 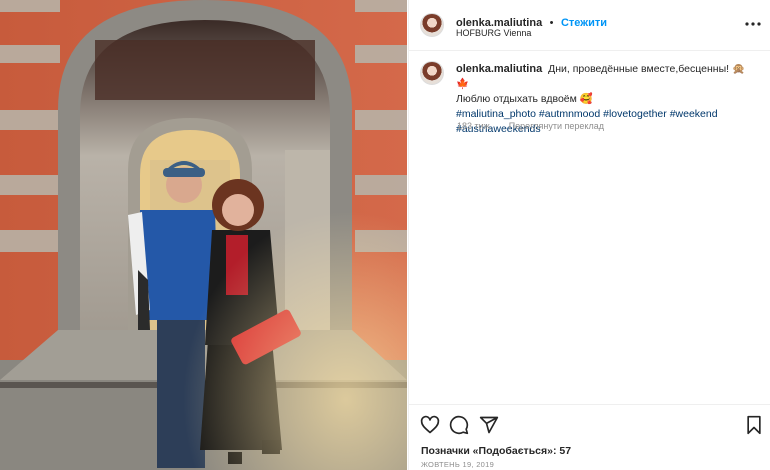 What do you see at coordinates (639, 69) in the screenshot?
I see `caption-text-line1: Дни, проведённые вместе,бесценны!` at bounding box center [639, 69].